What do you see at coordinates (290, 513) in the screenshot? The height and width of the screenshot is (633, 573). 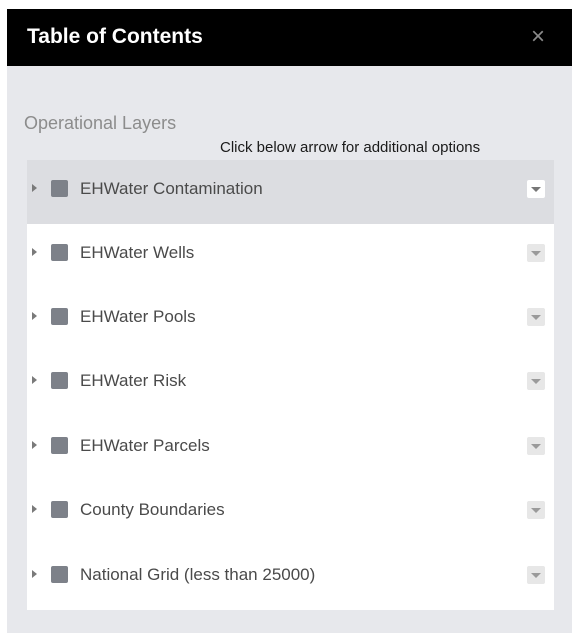 I see `layer-row: County Boundaries` at bounding box center [290, 513].